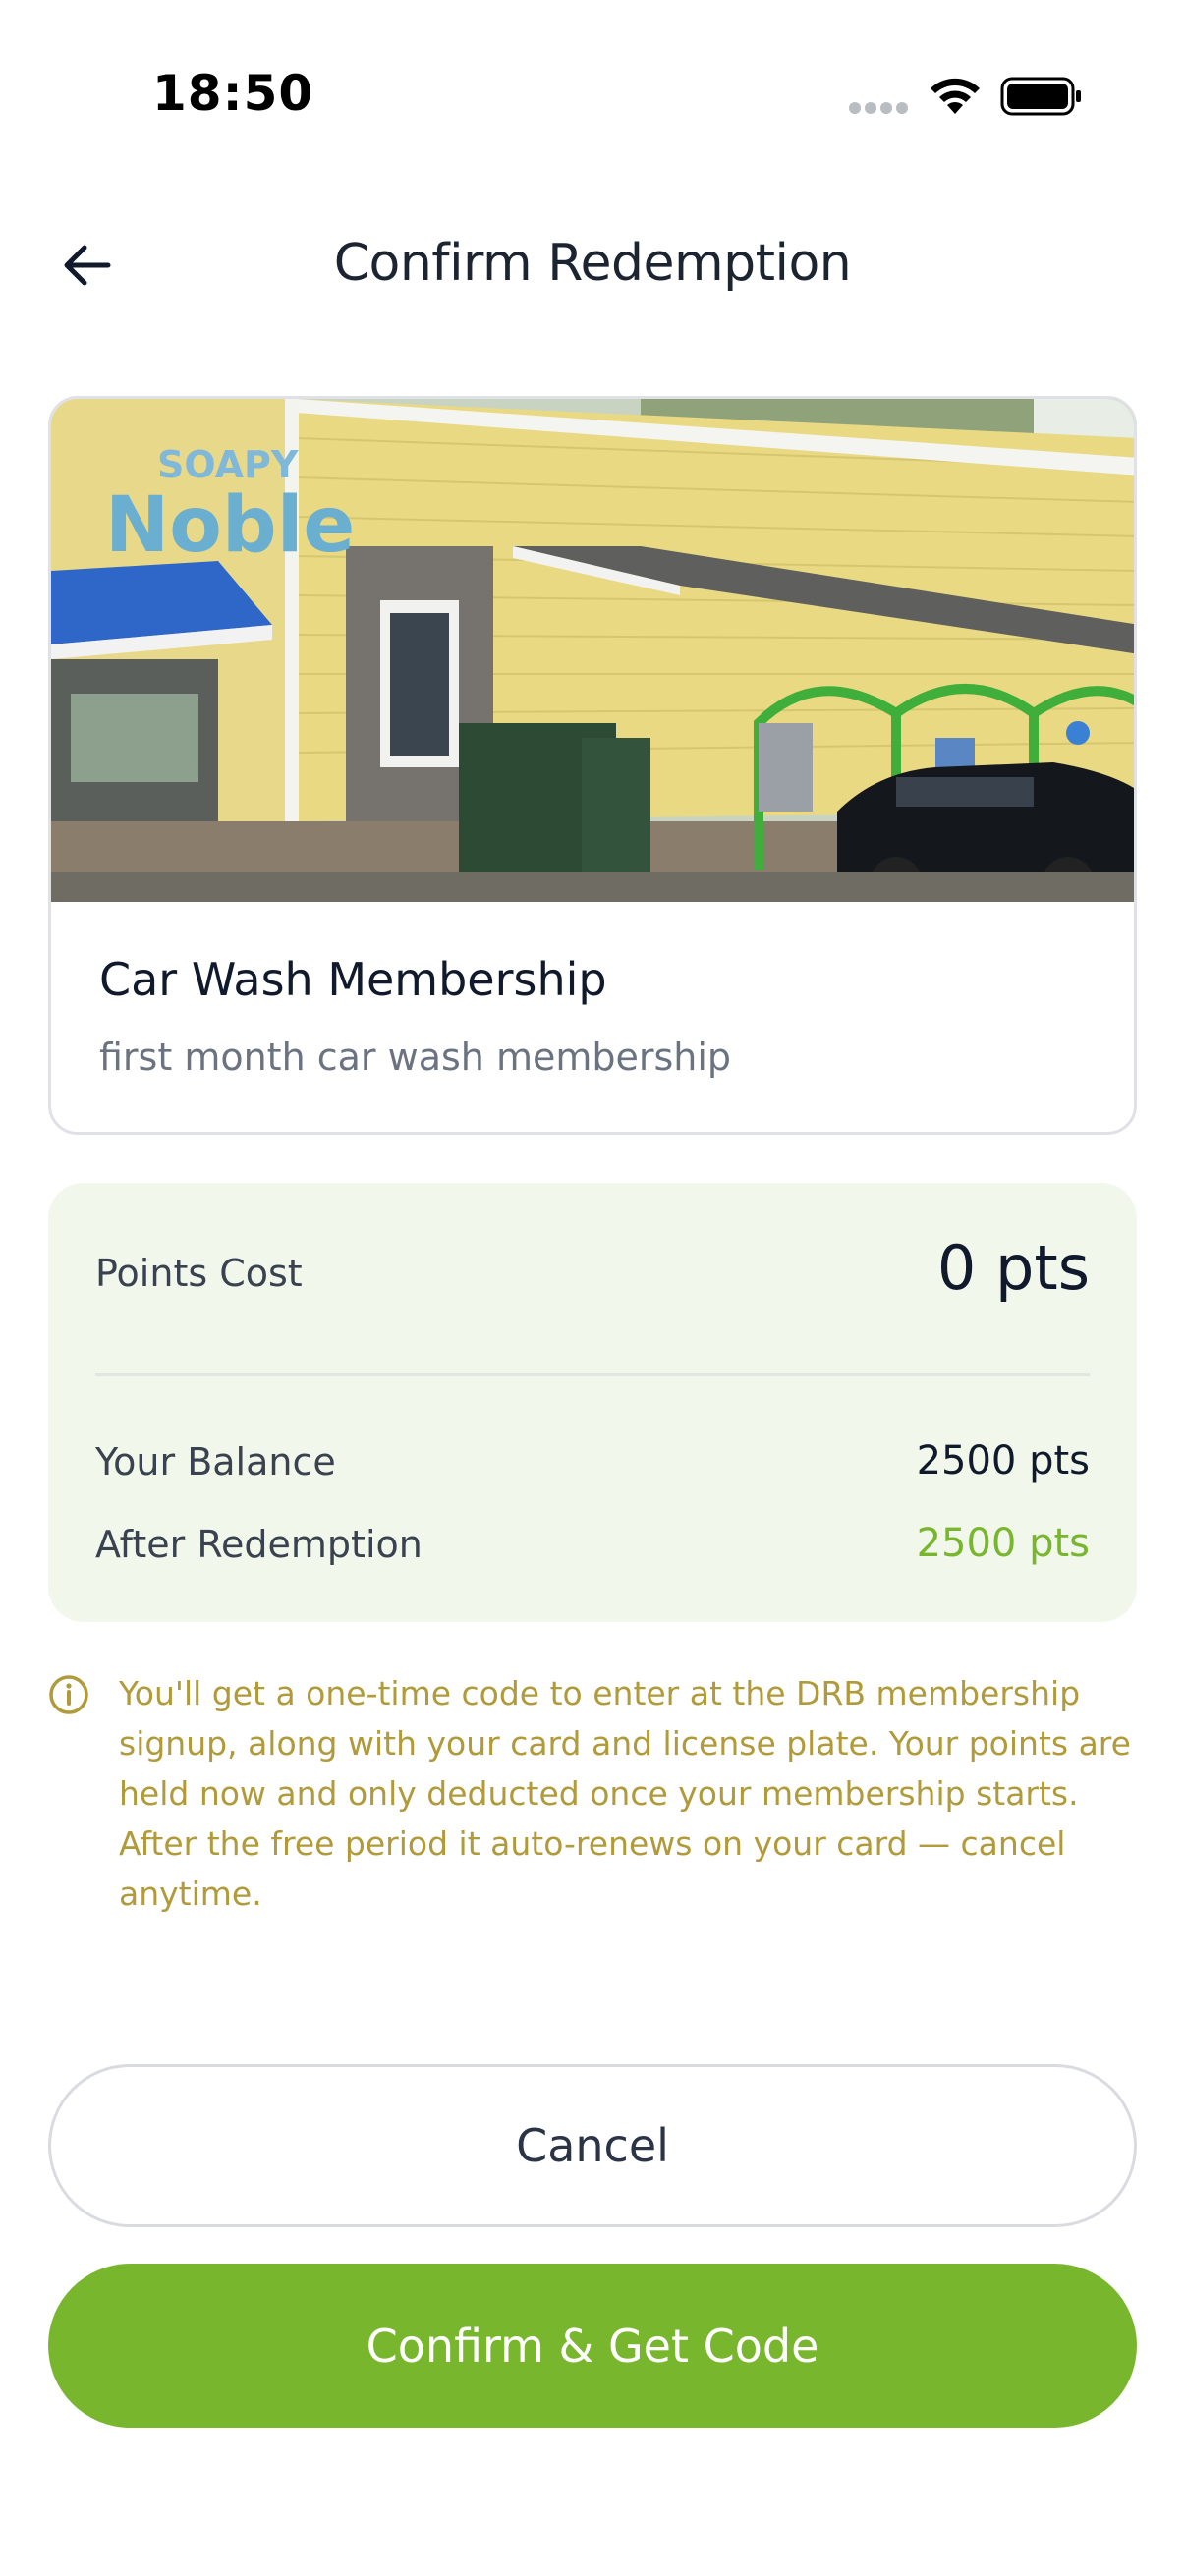 The image size is (1185, 2576). I want to click on points-cost-label: Points Cost, so click(199, 1273).